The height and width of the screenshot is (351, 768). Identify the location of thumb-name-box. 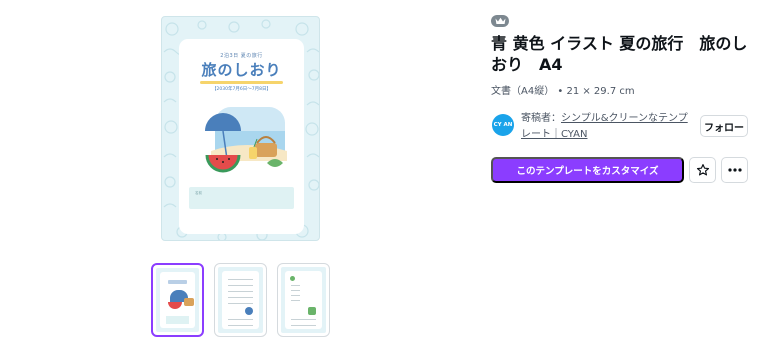
(177, 320).